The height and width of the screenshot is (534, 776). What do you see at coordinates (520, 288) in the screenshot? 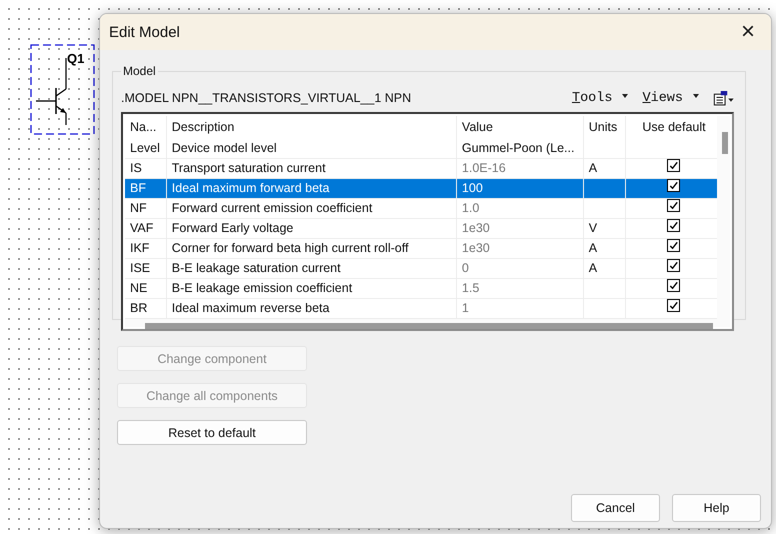
I see `table-cell: 1.5` at bounding box center [520, 288].